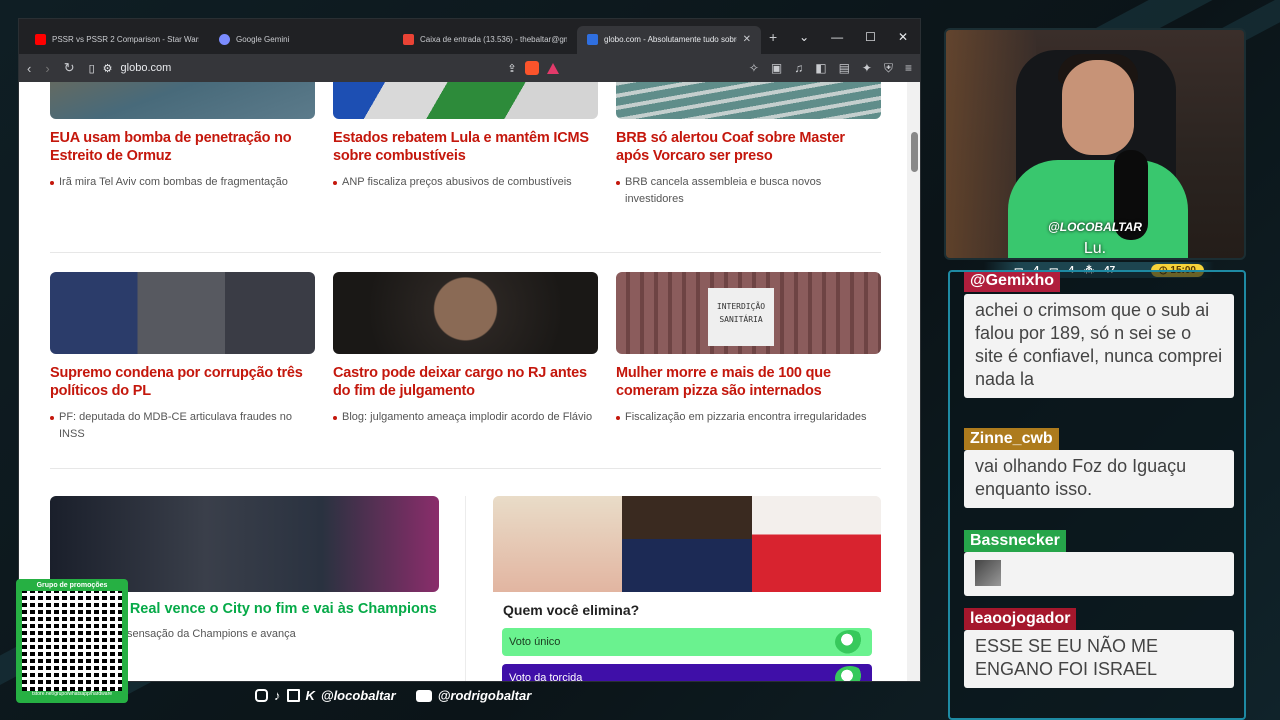 The width and height of the screenshot is (1280, 720). What do you see at coordinates (531, 68) in the screenshot?
I see `brave-shield-icon` at bounding box center [531, 68].